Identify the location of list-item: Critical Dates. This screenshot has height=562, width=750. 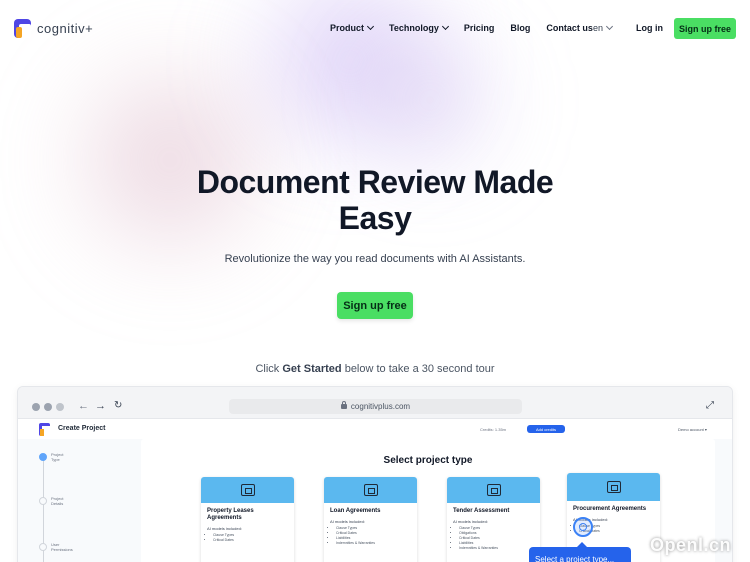
(250, 540).